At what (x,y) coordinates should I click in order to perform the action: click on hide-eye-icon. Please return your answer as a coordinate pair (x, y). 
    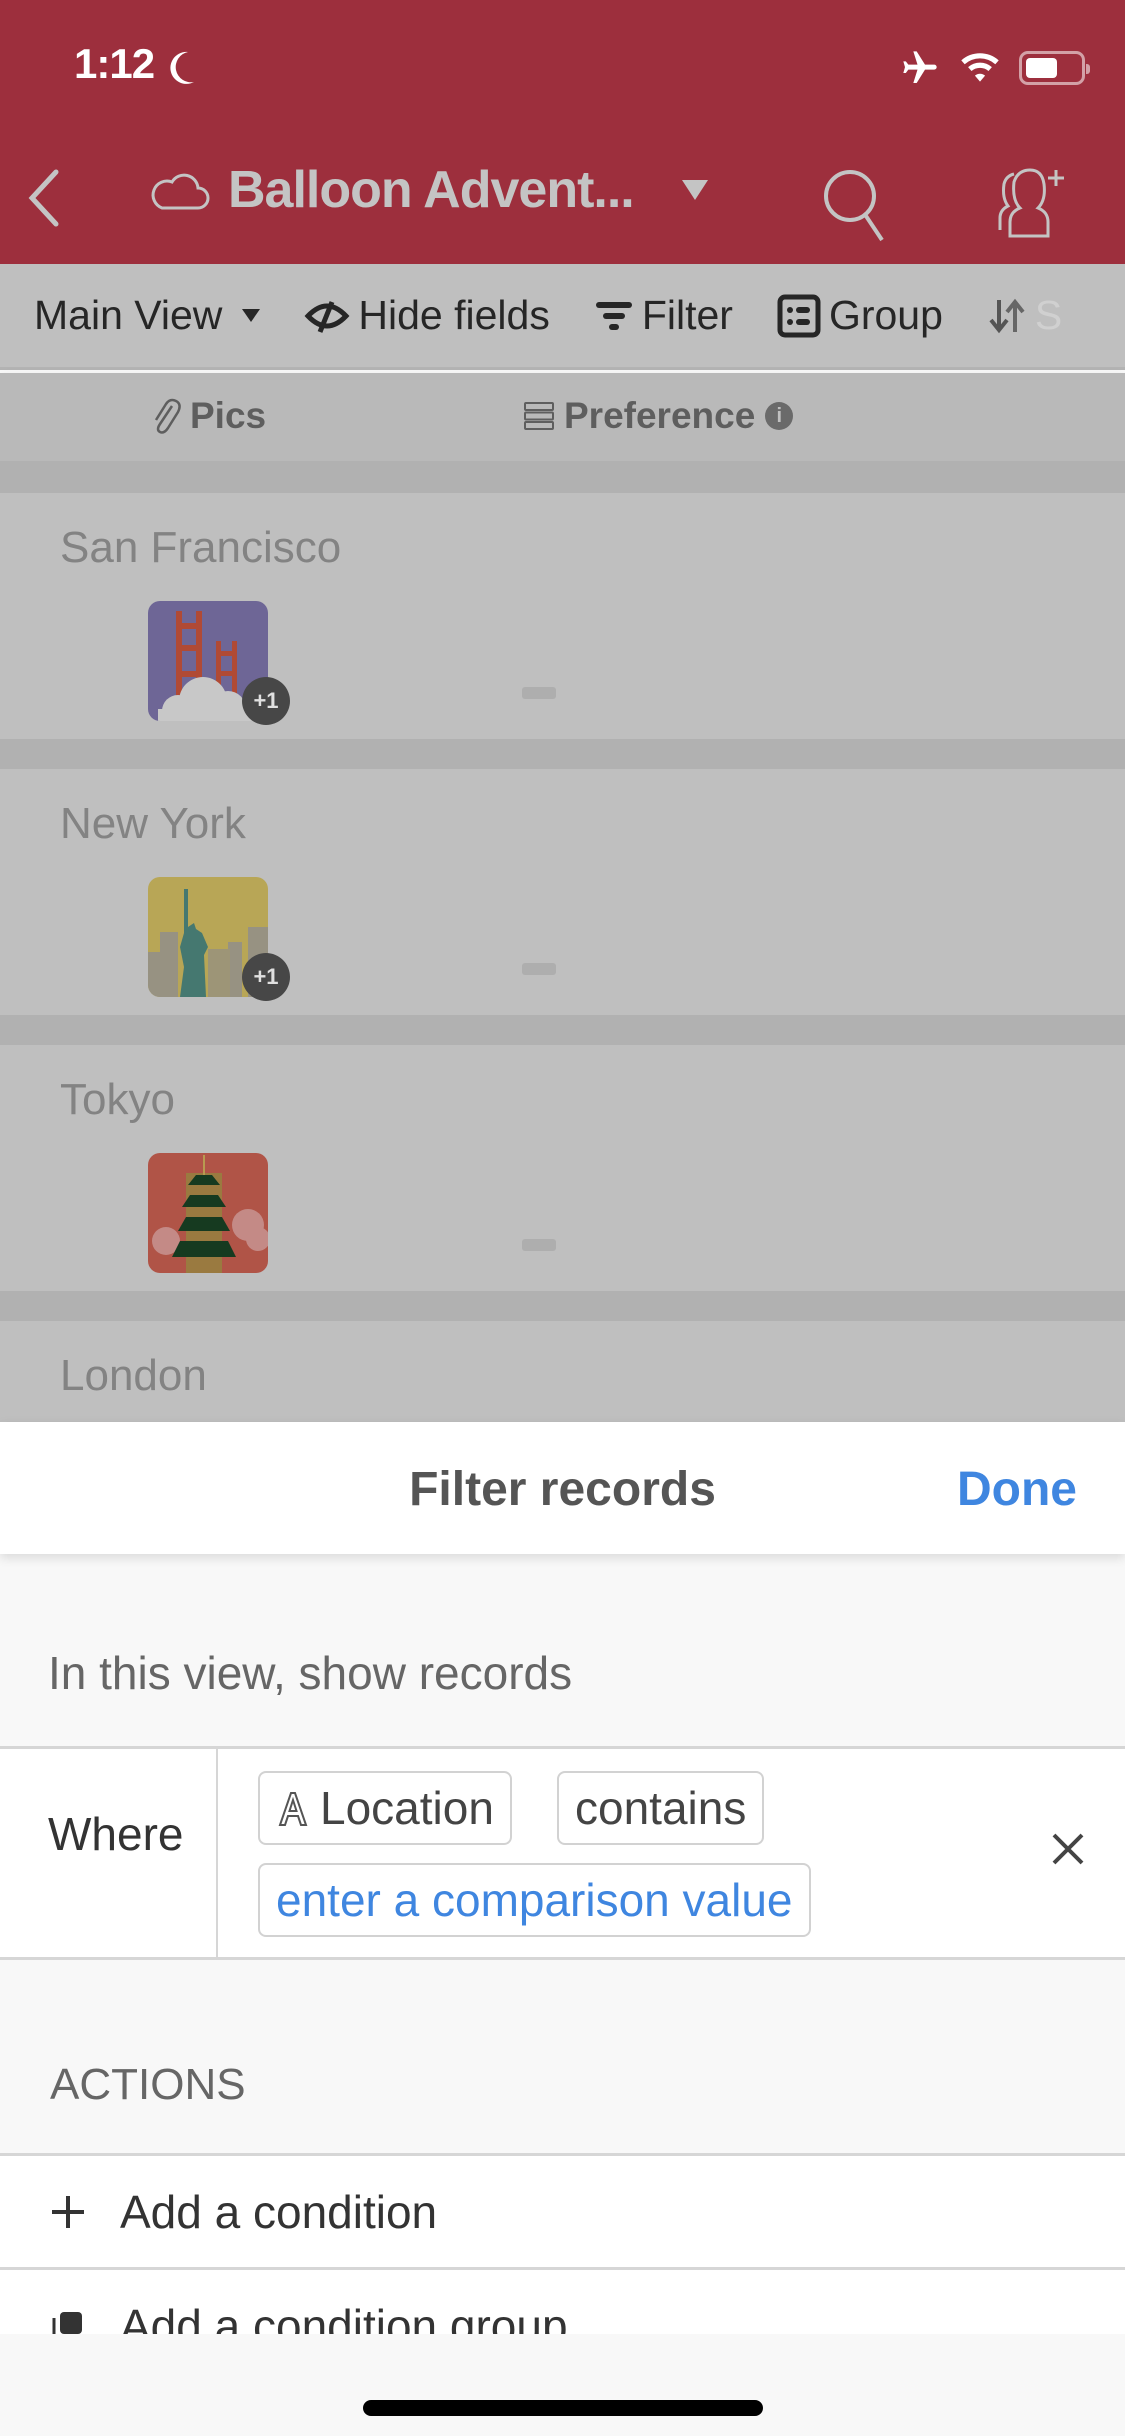
    Looking at the image, I should click on (327, 316).